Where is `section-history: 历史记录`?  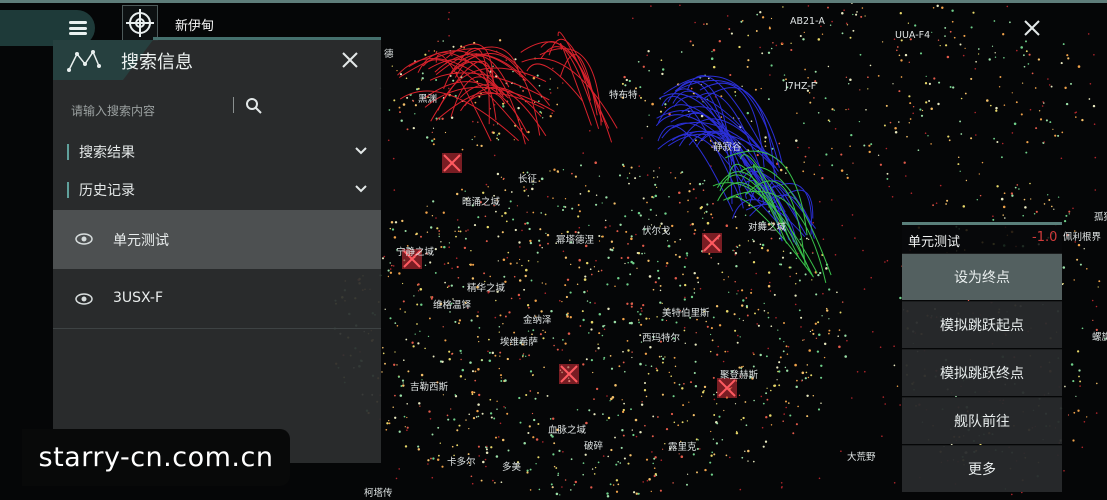 section-history: 历史记录 is located at coordinates (217, 190).